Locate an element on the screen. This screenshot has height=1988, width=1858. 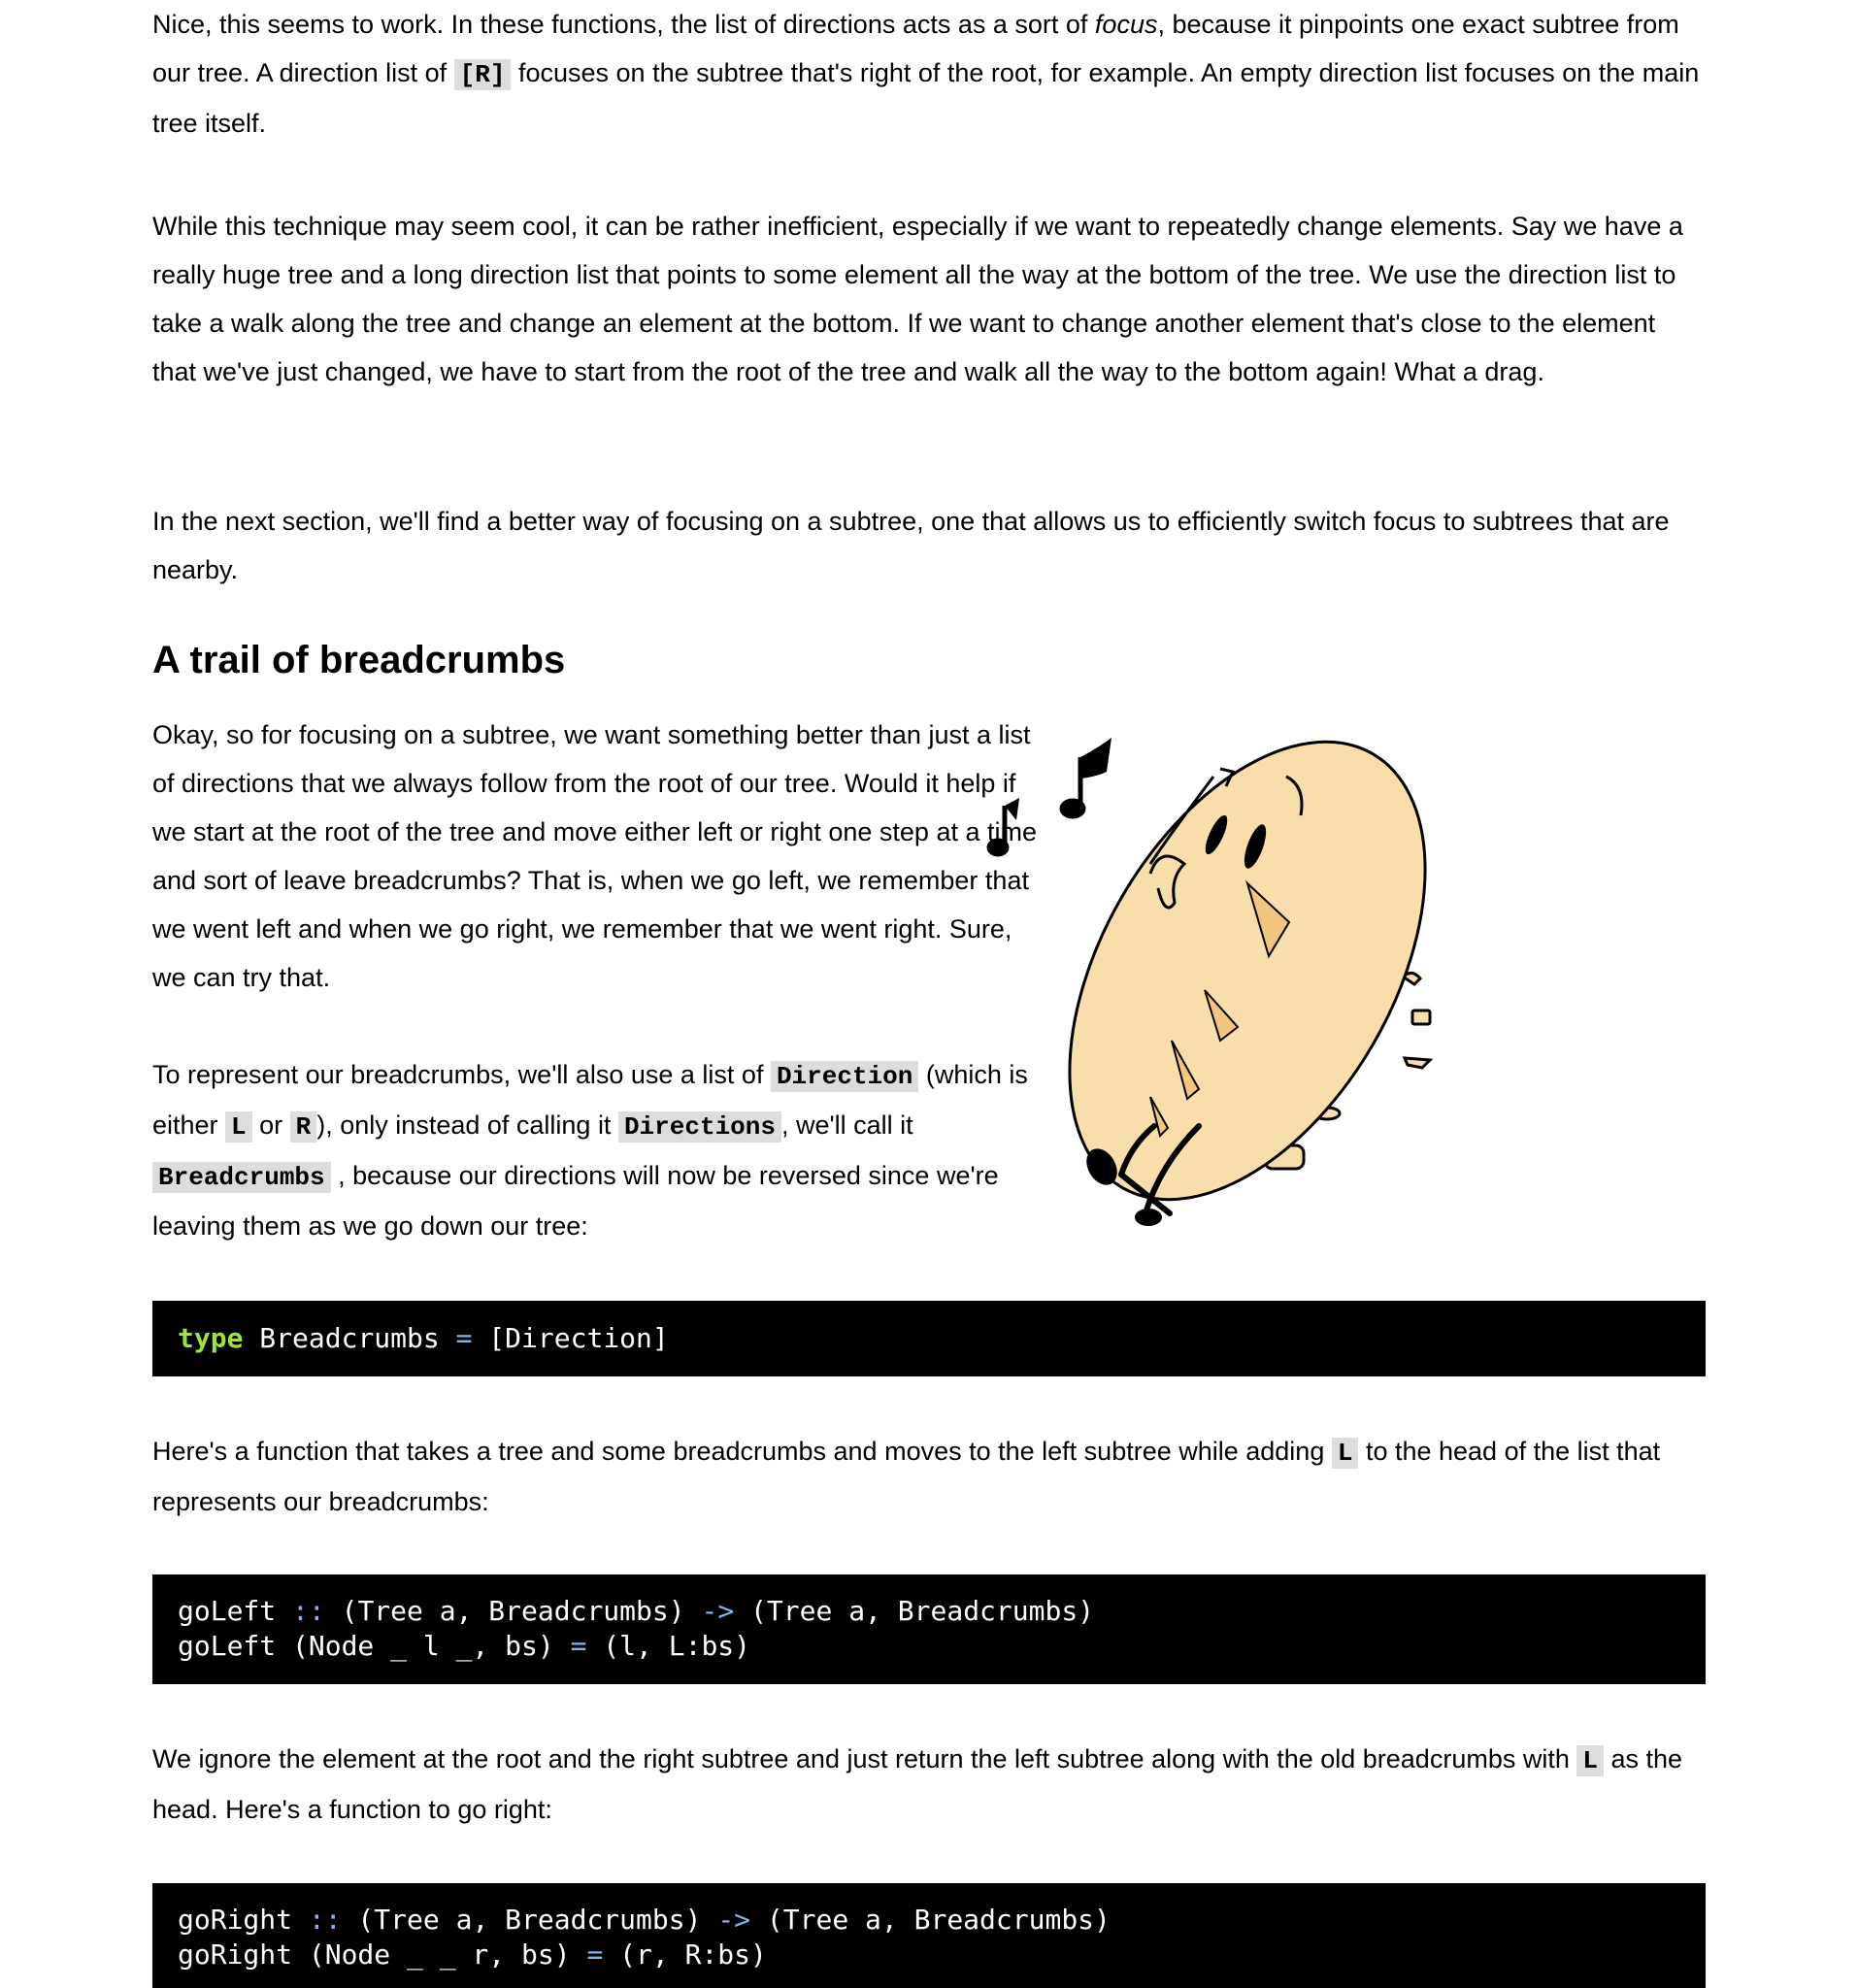
code-text: goLeft is located at coordinates (235, 1611).